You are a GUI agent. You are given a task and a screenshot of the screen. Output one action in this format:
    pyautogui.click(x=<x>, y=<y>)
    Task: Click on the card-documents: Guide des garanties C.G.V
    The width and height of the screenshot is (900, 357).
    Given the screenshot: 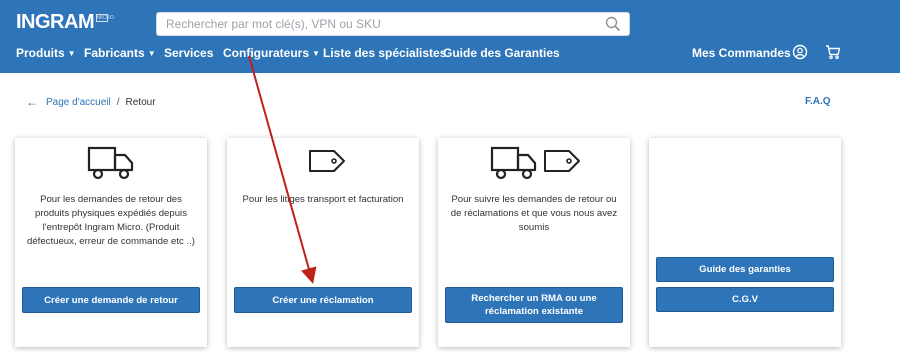 What is the action you would take?
    pyautogui.click(x=745, y=242)
    